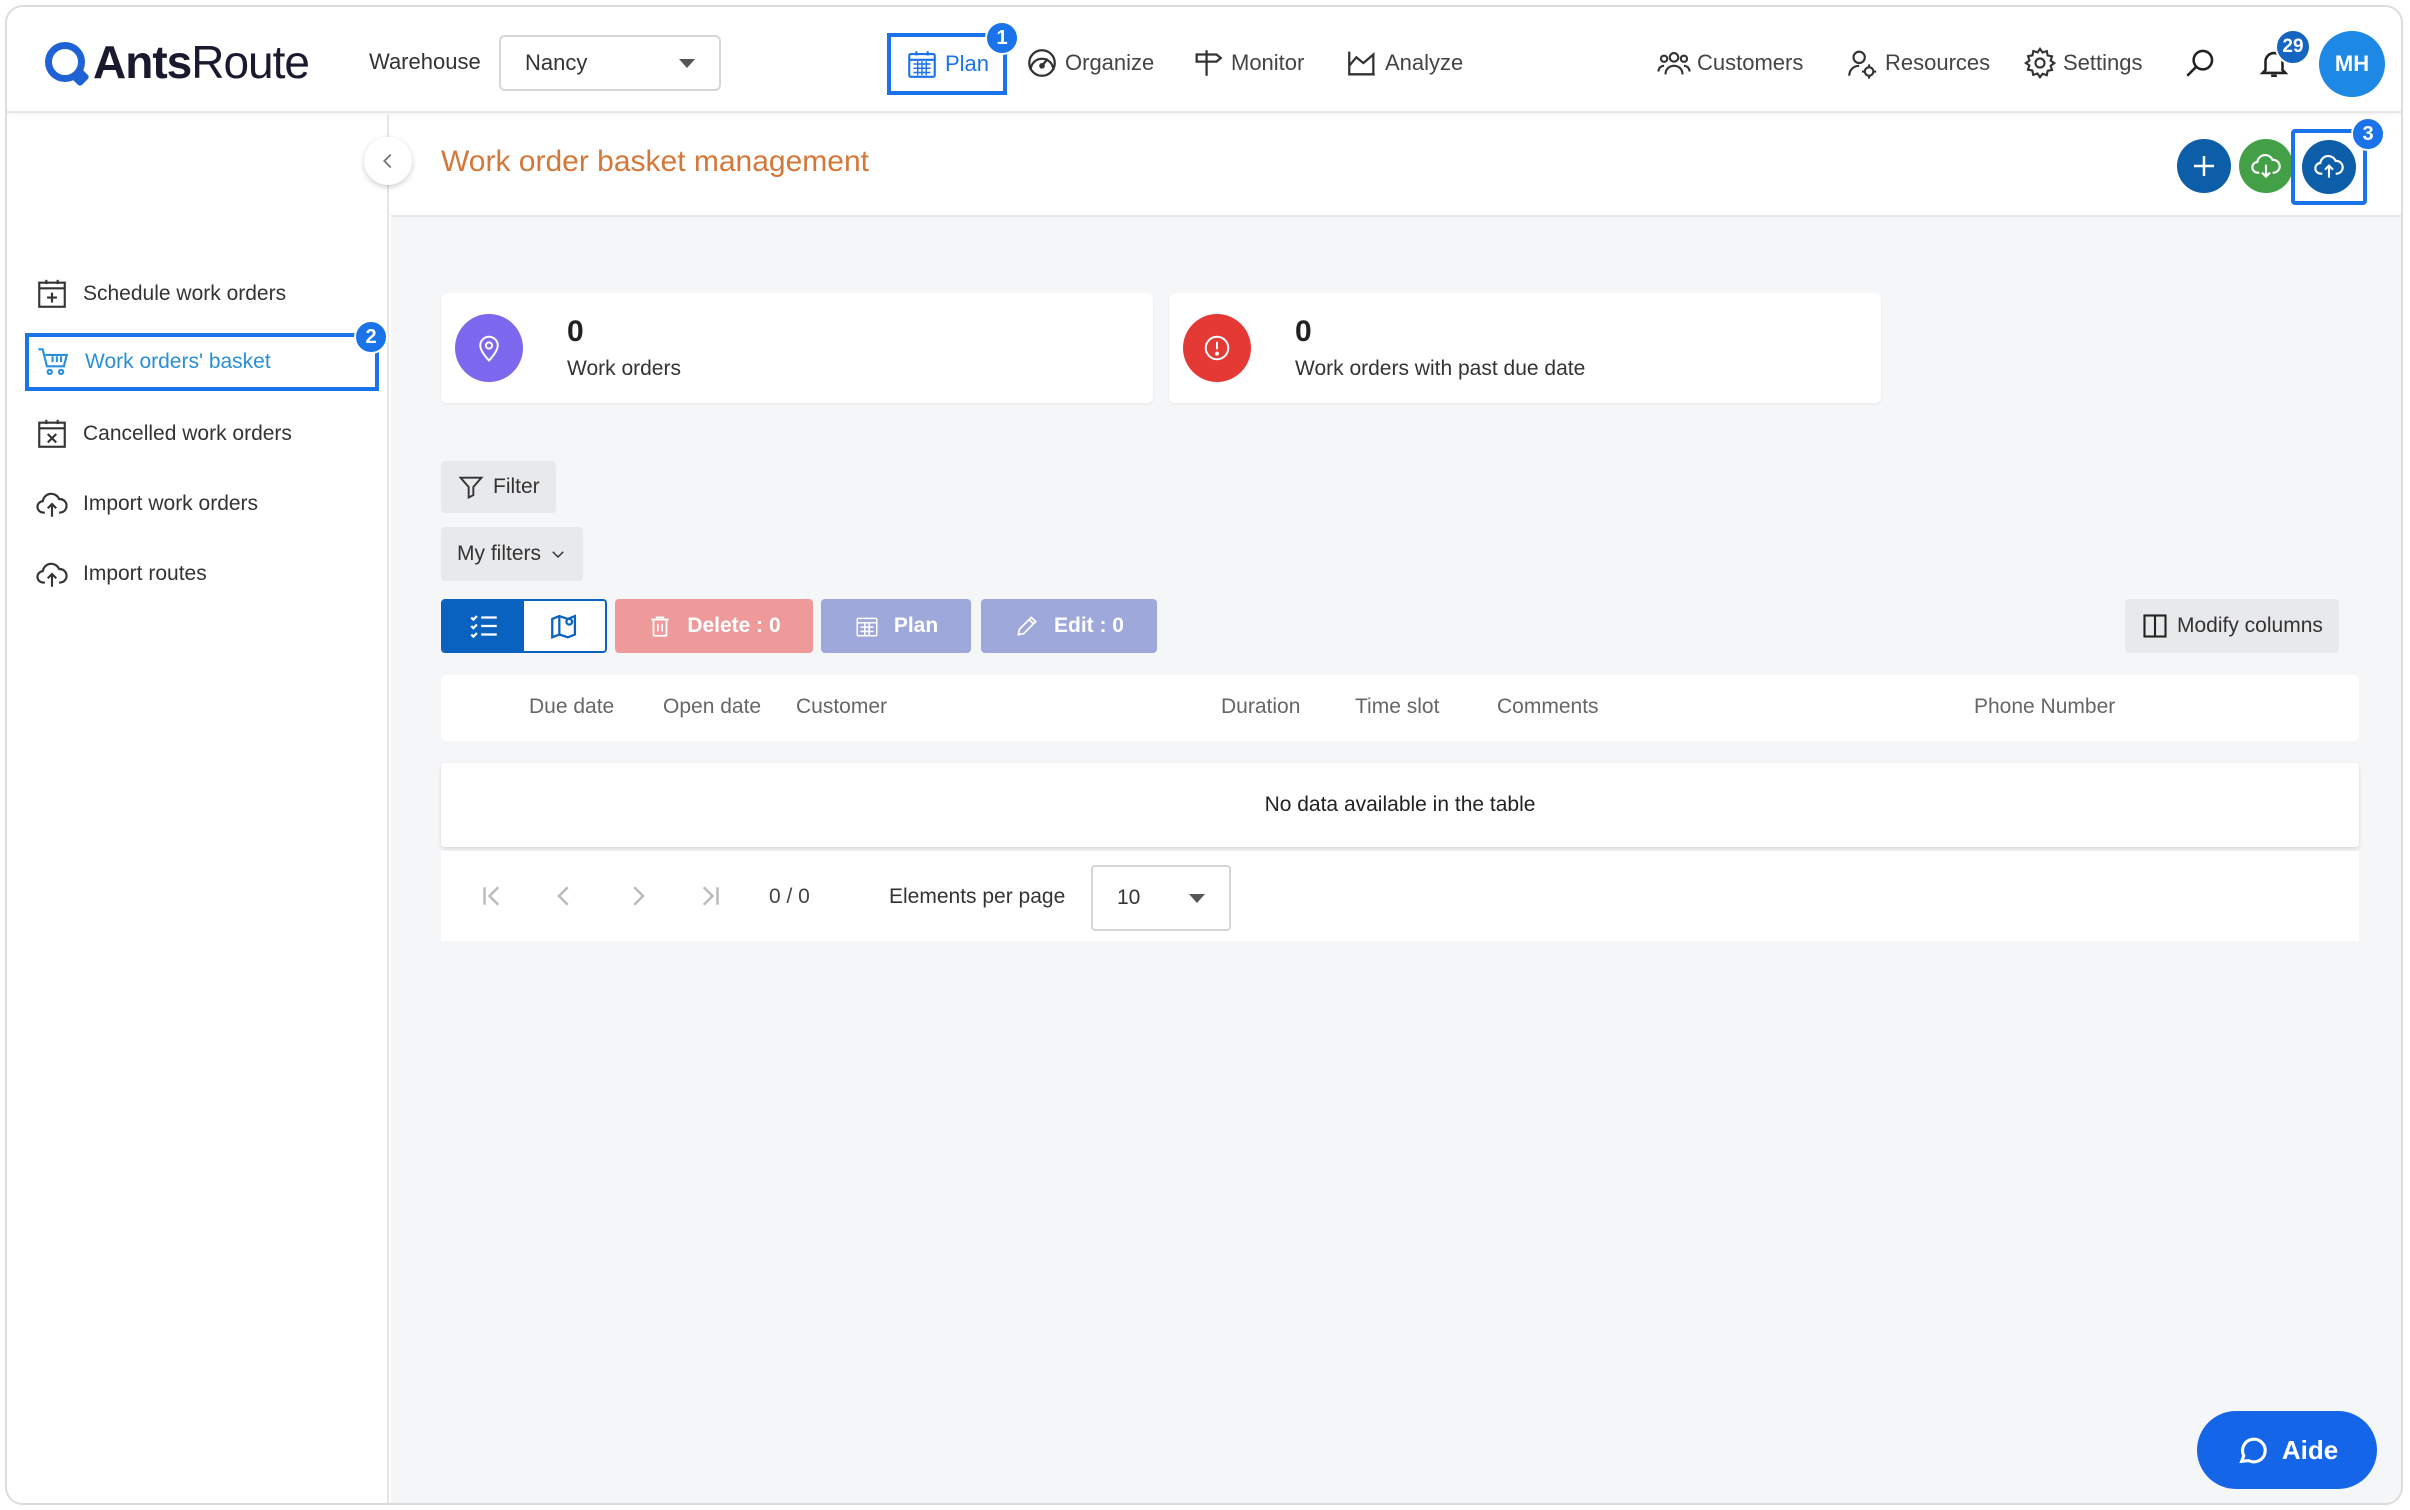  I want to click on past-due-label: Work orders with past due date, so click(1440, 368).